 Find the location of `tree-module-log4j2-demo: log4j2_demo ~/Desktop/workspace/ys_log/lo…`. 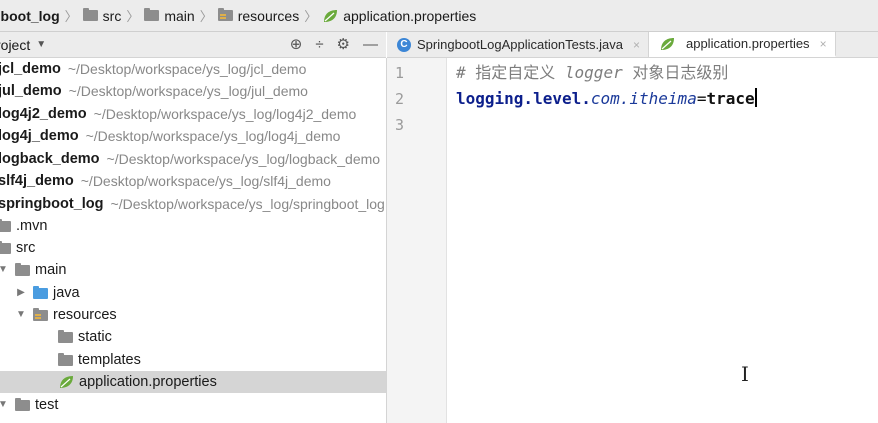

tree-module-log4j2-demo: log4j2_demo ~/Desktop/workspace/ys_log/lo… is located at coordinates (192, 114).